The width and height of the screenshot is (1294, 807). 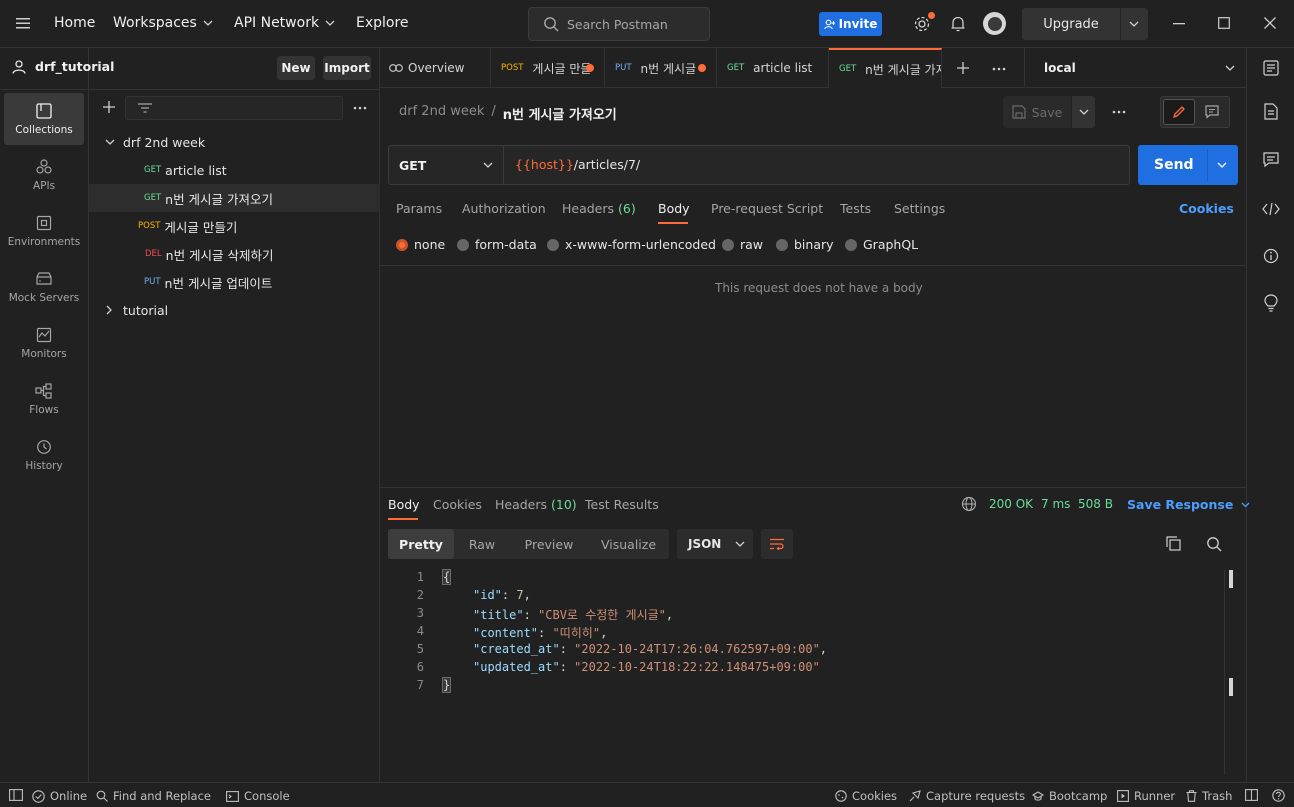 I want to click on rail-item-monitors: Monitors, so click(x=44, y=343).